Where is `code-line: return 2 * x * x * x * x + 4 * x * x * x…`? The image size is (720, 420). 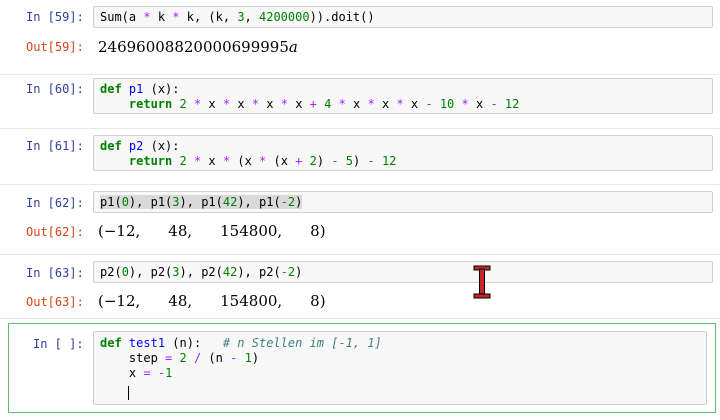 code-line: return 2 * x * x * x * x + 4 * x * x * x… is located at coordinates (324, 104).